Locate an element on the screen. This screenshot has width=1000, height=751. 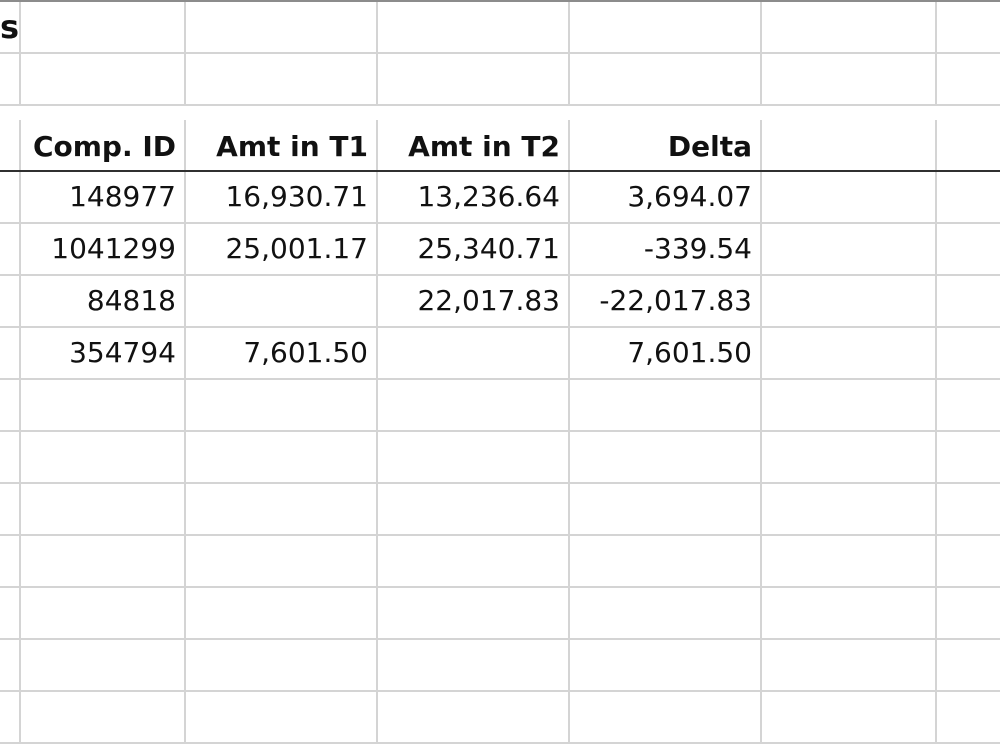
amt-t2-cell: 22,017.83 is located at coordinates (474, 301).